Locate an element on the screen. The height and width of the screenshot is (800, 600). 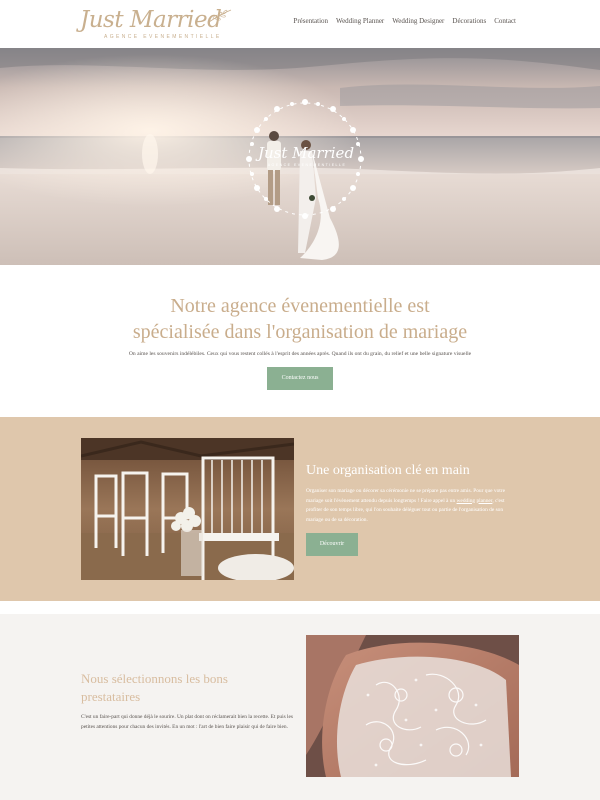
turnkey-title: Une organisation clé en main is located at coordinates (388, 470).